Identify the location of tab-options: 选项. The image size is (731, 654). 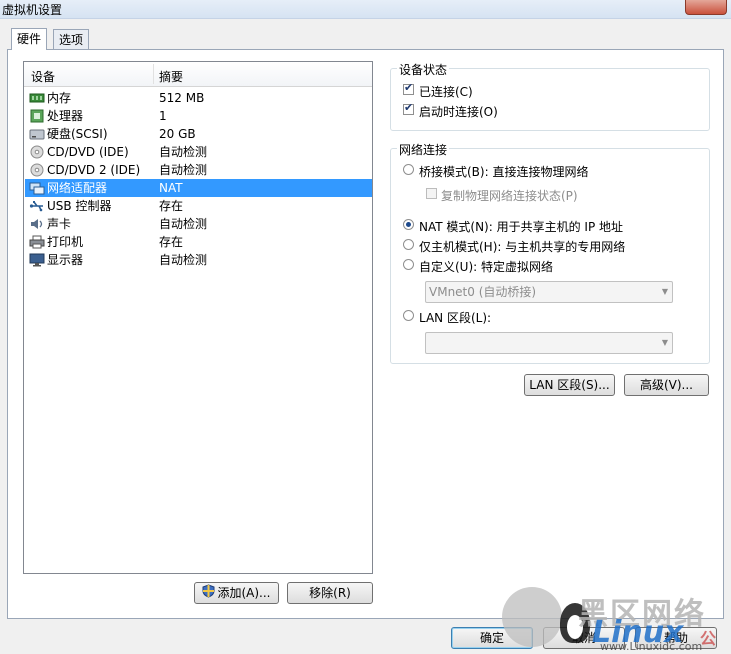
(71, 39).